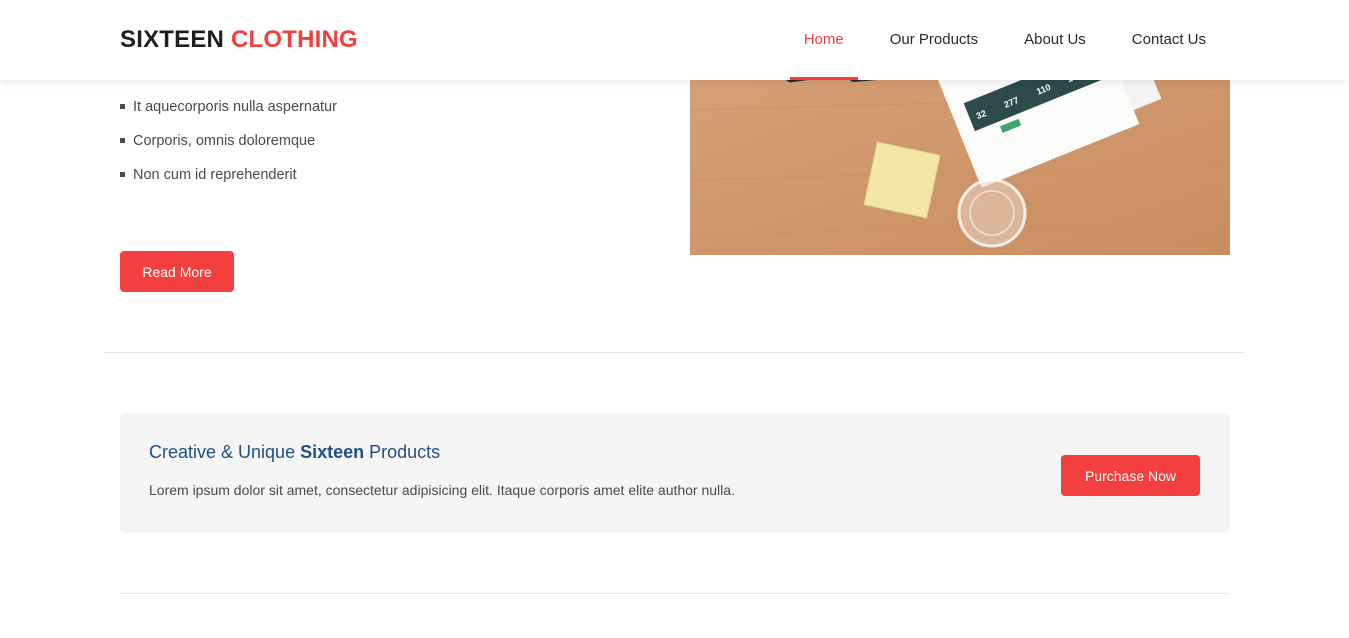 This screenshot has width=1349, height=638. Describe the element at coordinates (228, 141) in the screenshot. I see `feature-list-item: Corporis, omnis doloremque` at that location.